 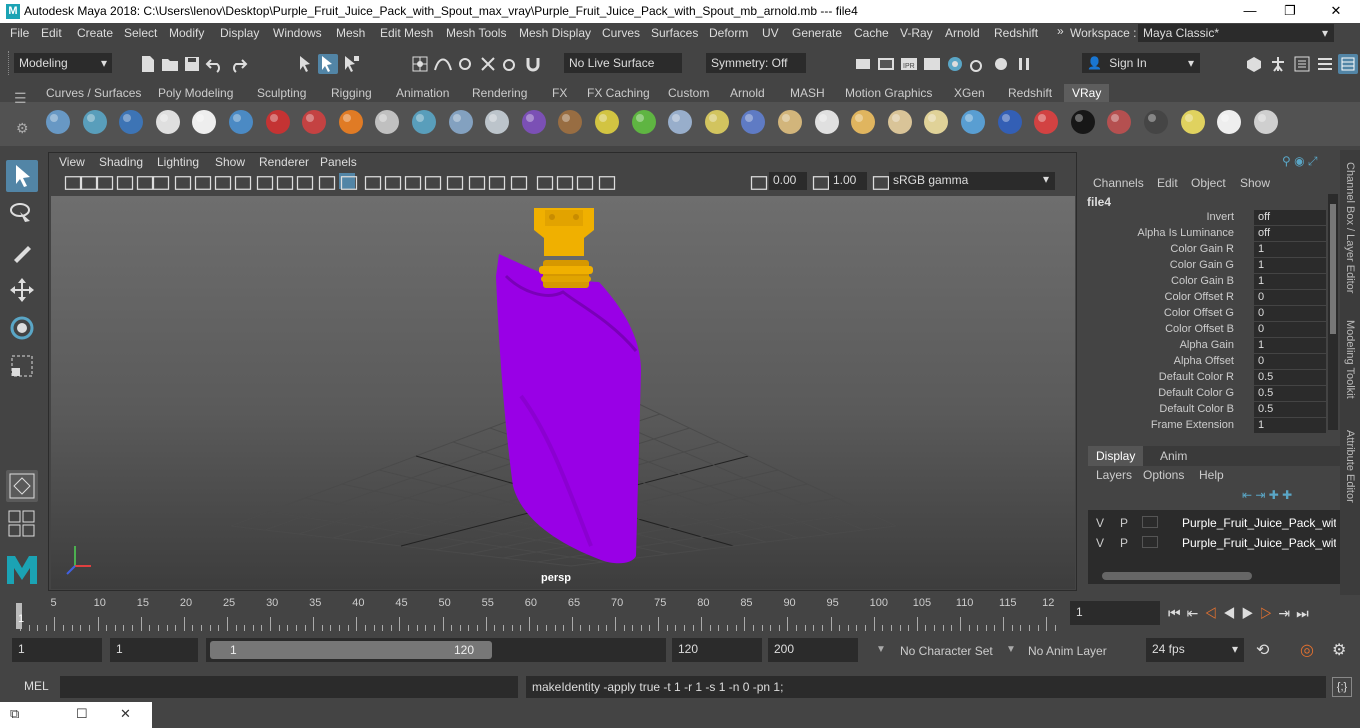 I want to click on 2d-pan-icon, so click(x=144, y=181).